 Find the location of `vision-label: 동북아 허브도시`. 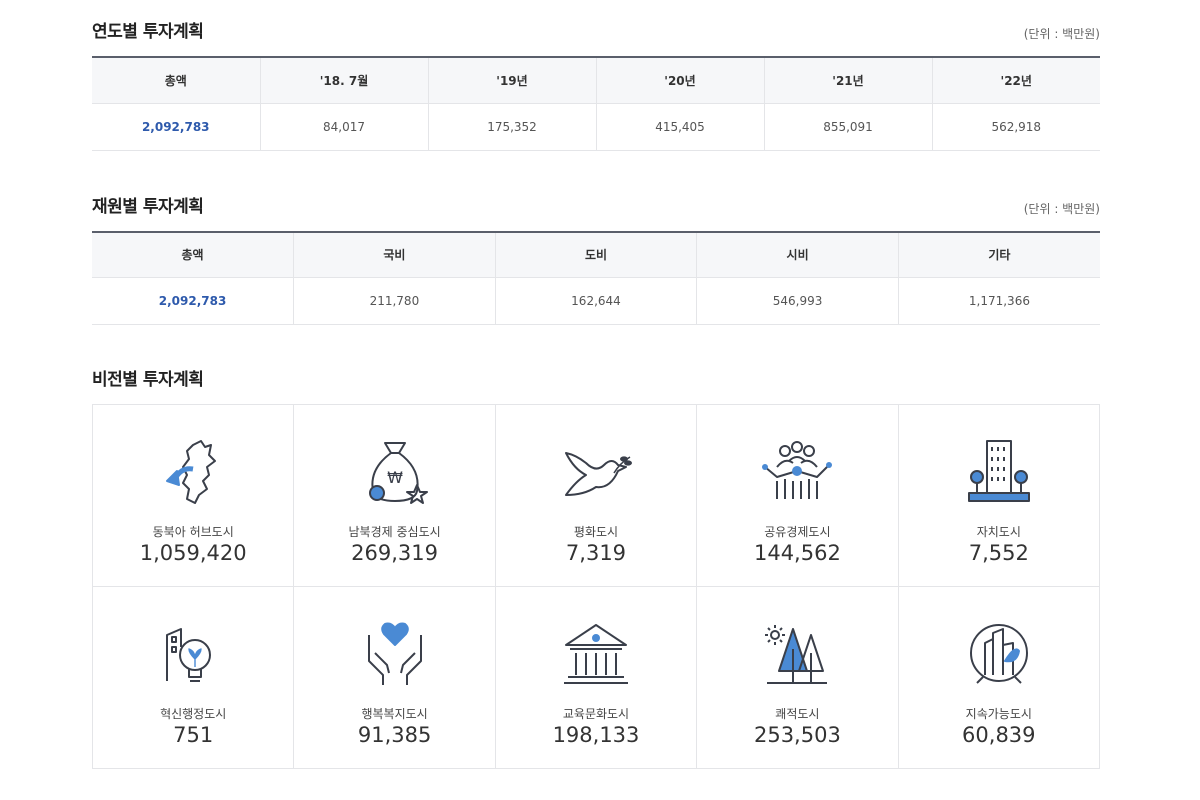

vision-label: 동북아 허브도시 is located at coordinates (193, 532).